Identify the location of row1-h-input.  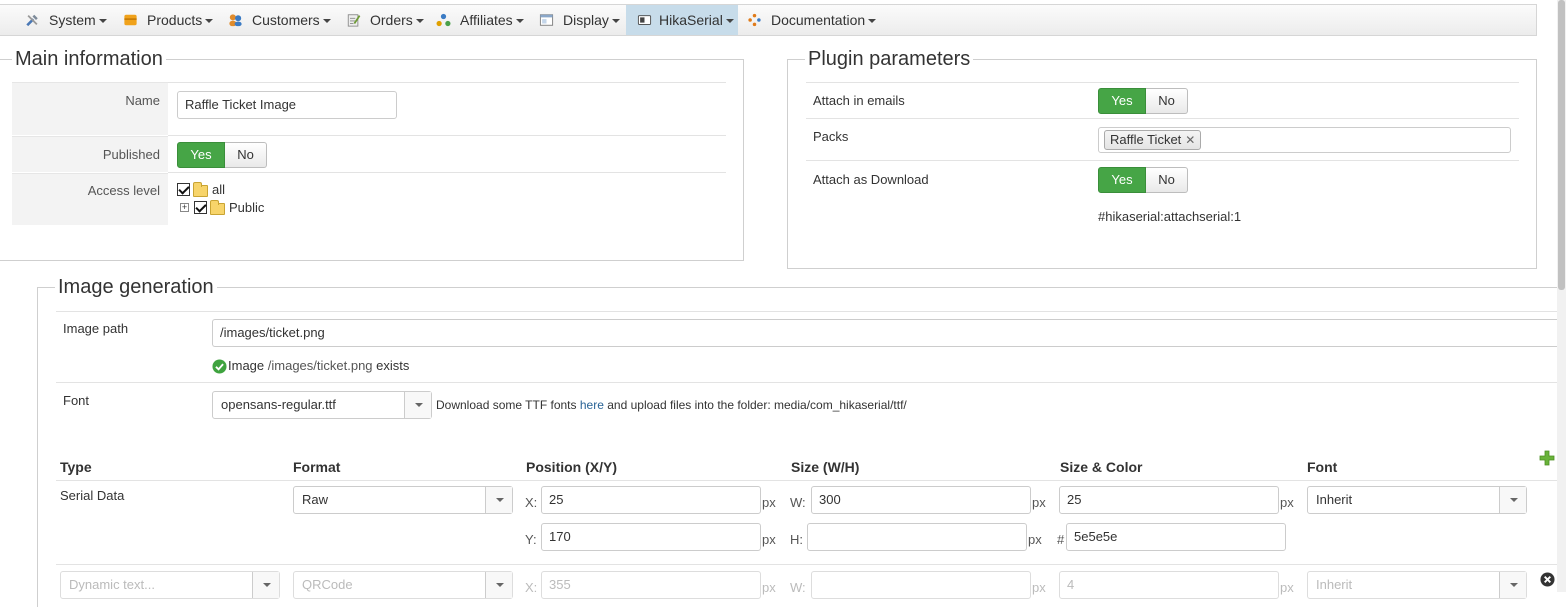
(917, 537).